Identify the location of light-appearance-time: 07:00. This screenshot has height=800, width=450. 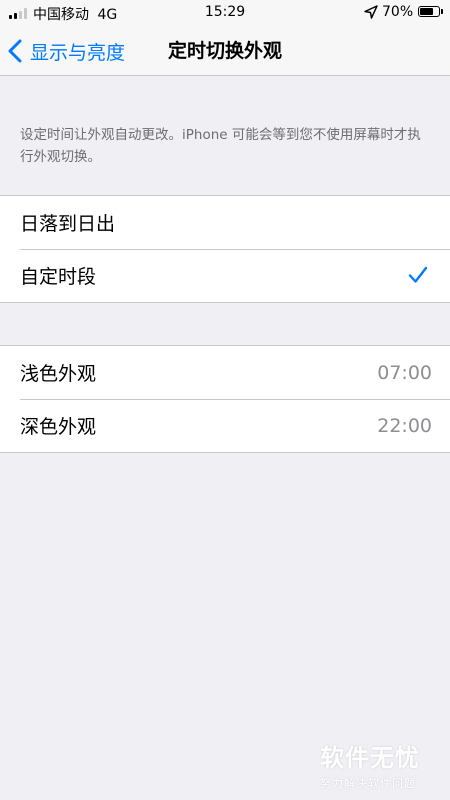
(404, 372).